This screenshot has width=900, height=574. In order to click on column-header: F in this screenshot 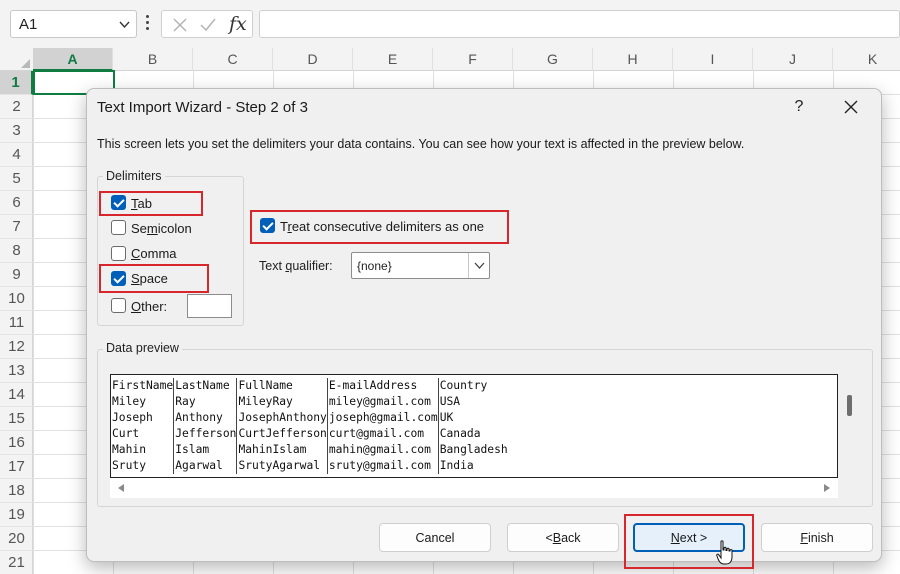, I will do `click(473, 59)`.